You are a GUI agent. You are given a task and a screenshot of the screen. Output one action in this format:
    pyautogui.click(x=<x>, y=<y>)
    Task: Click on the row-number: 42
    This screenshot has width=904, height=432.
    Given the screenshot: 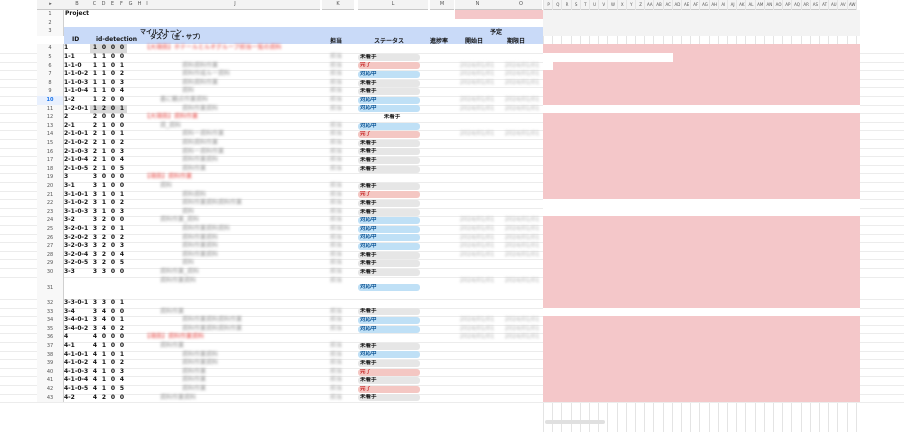 What is the action you would take?
    pyautogui.click(x=50, y=389)
    